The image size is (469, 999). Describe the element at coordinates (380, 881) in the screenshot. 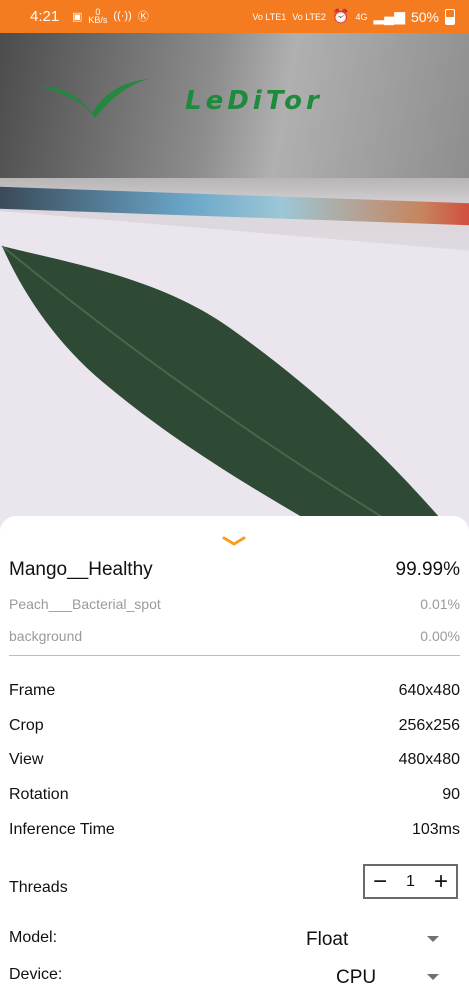

I see `minus-button: −` at that location.